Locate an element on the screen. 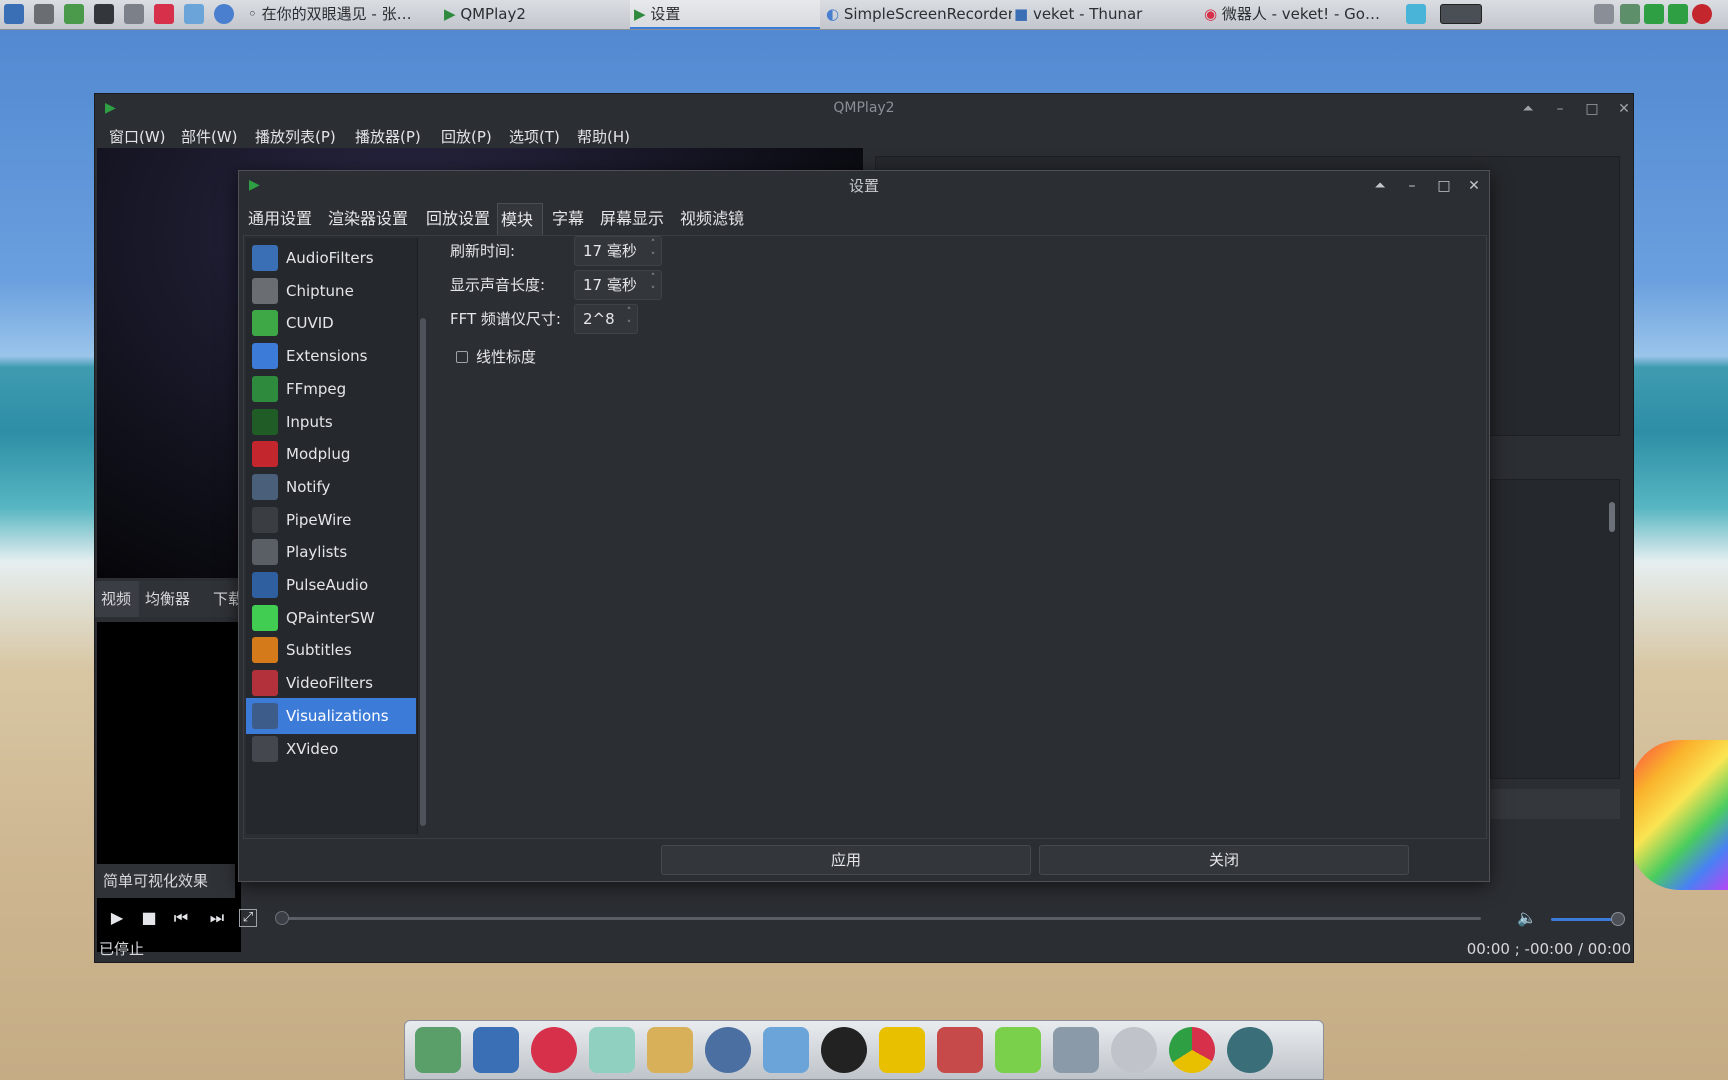 This screenshot has height=1080, width=1728. chart-app-icon is located at coordinates (960, 1050).